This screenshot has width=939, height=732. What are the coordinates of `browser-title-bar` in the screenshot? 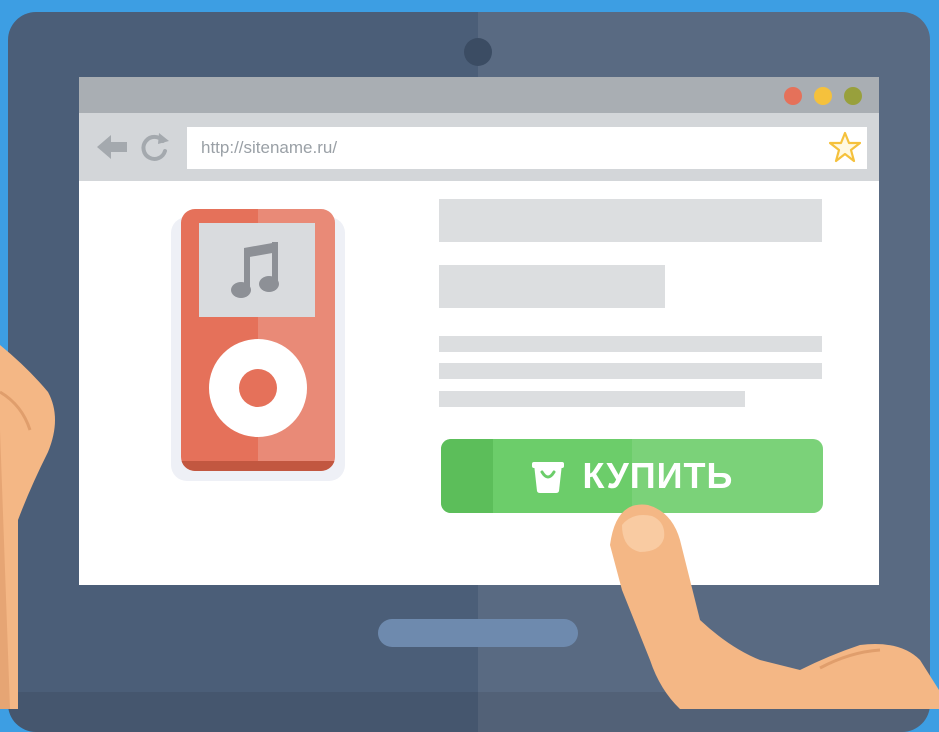 It's located at (479, 95).